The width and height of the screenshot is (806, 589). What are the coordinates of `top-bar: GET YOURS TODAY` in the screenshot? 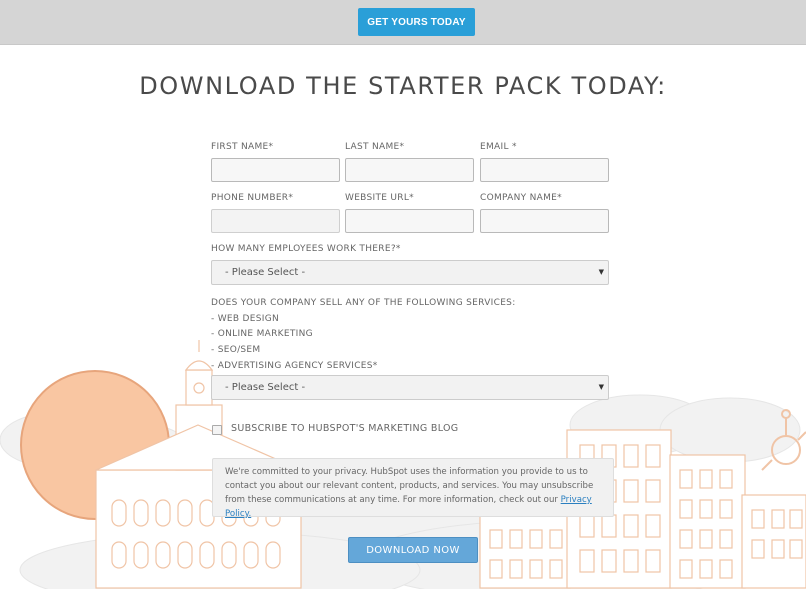 It's located at (403, 22).